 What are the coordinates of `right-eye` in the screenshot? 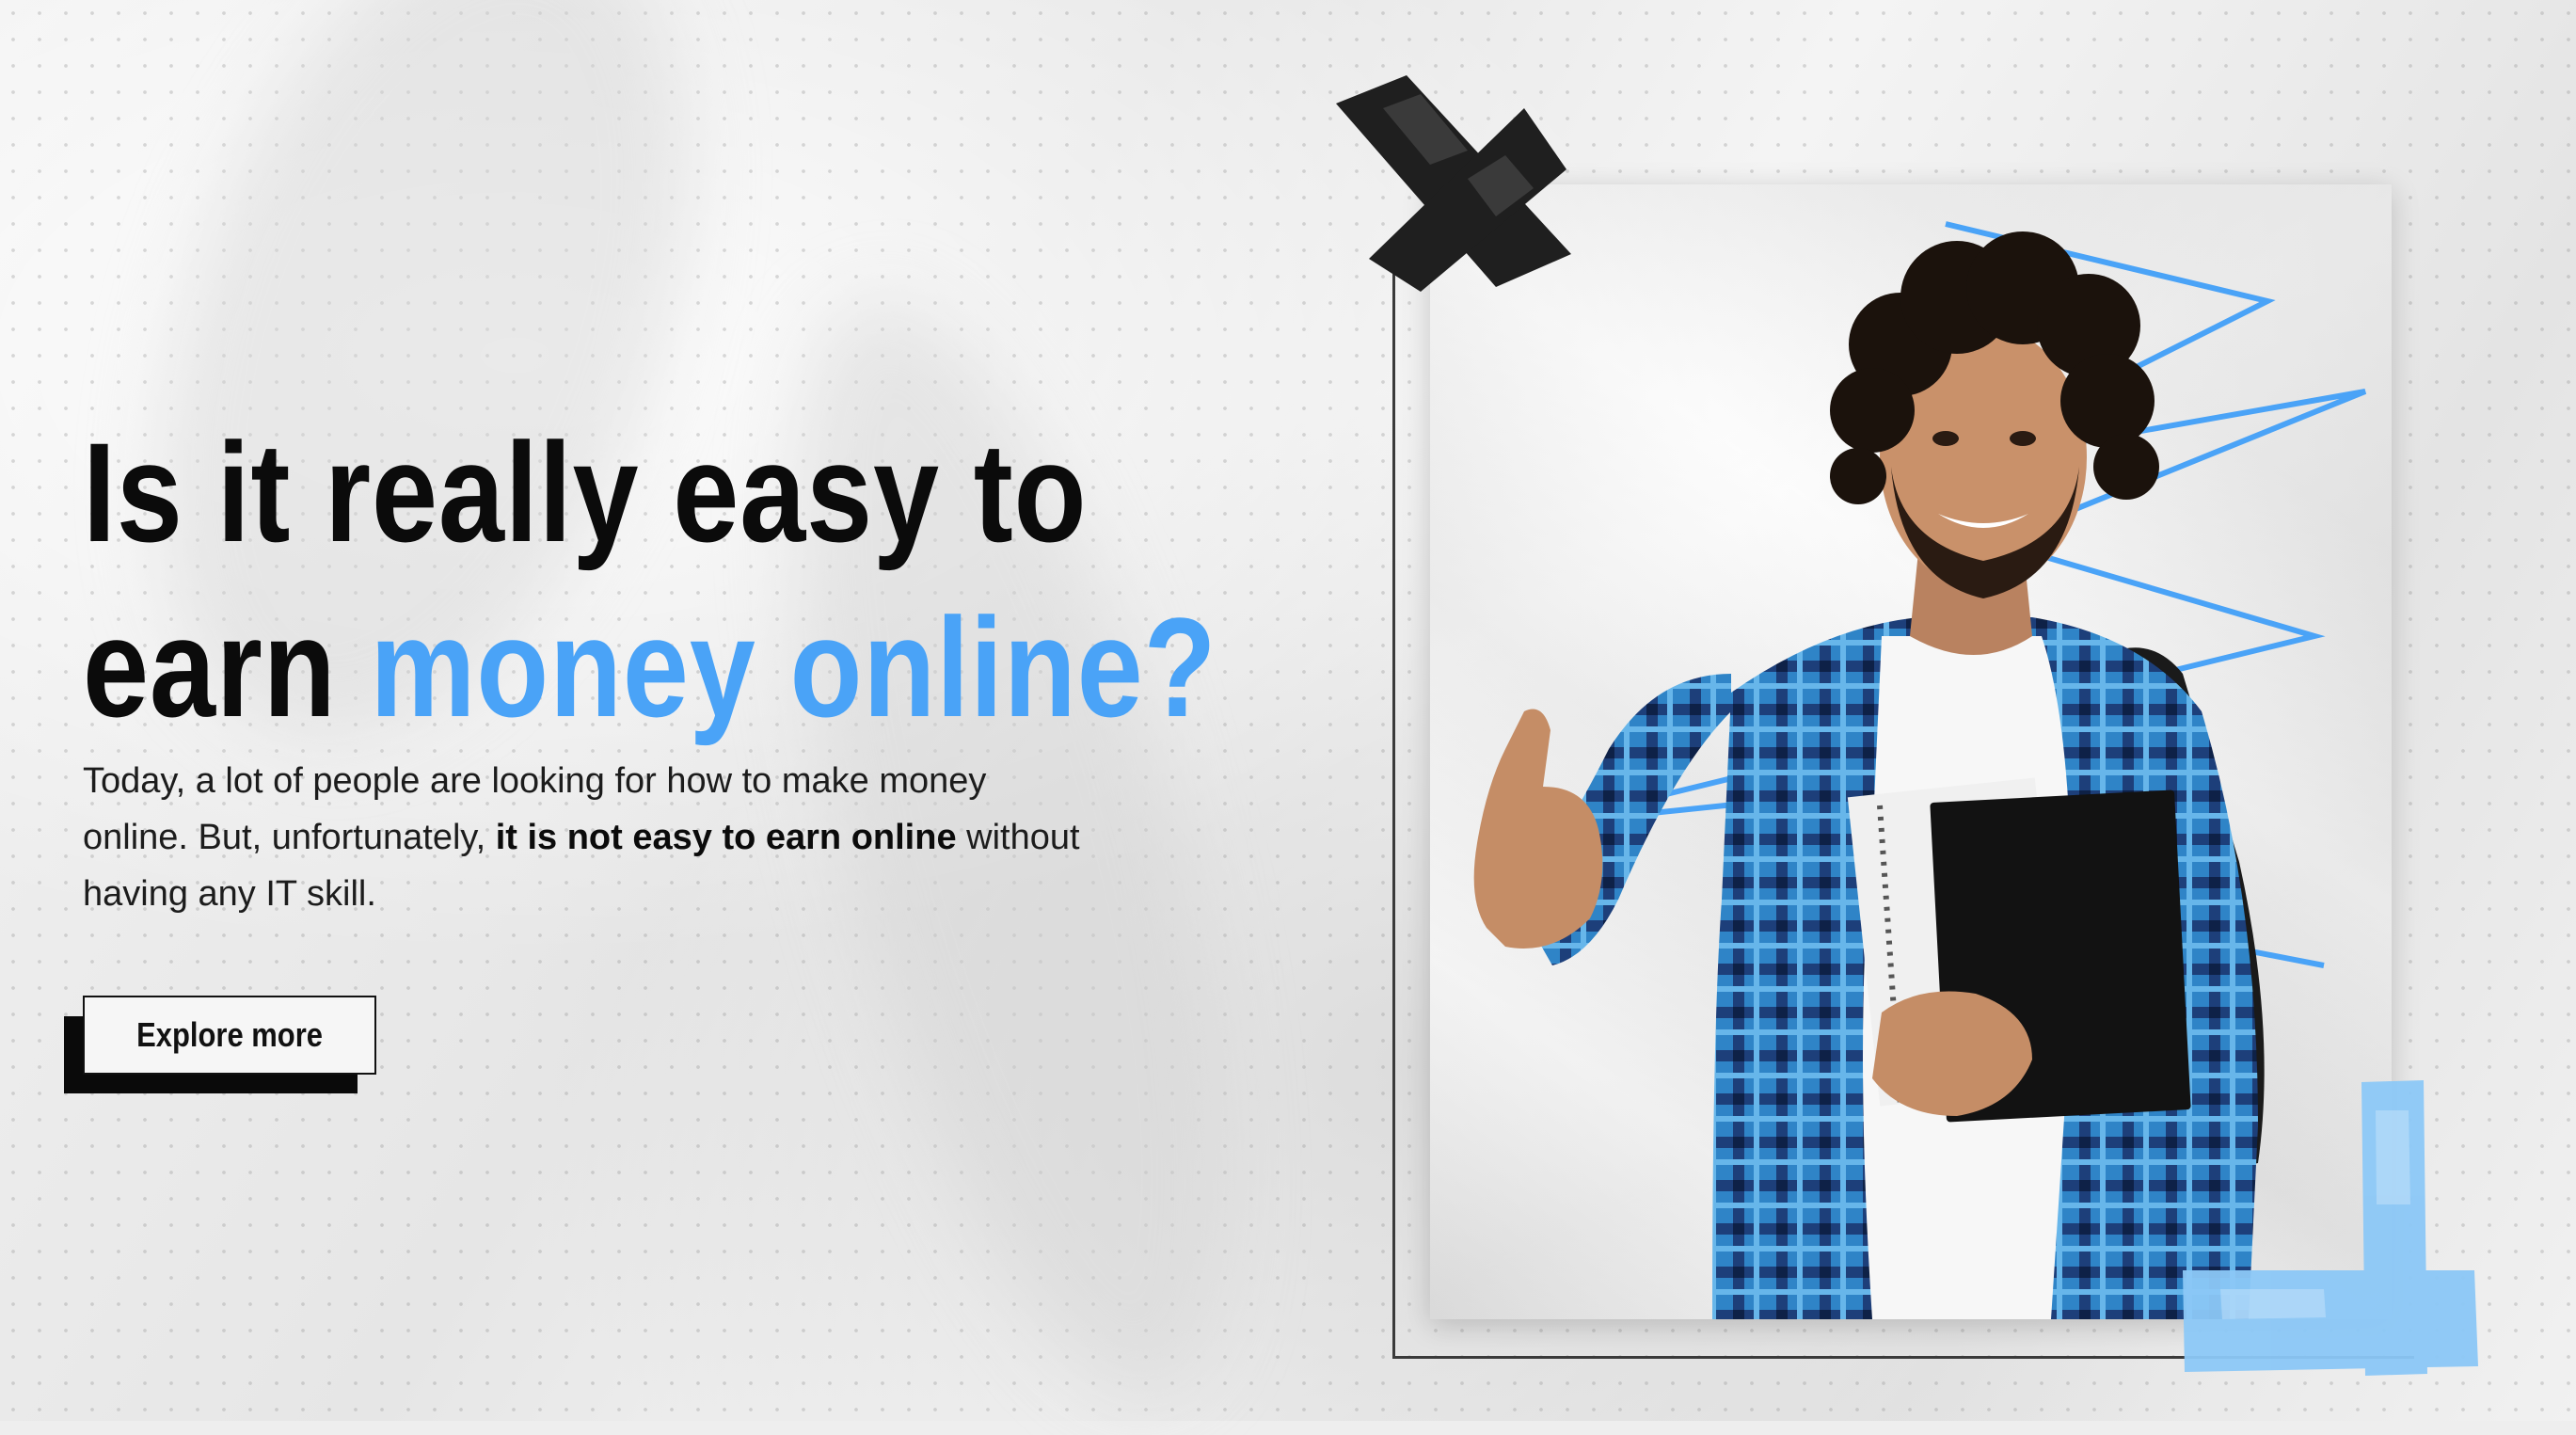 It's located at (2023, 438).